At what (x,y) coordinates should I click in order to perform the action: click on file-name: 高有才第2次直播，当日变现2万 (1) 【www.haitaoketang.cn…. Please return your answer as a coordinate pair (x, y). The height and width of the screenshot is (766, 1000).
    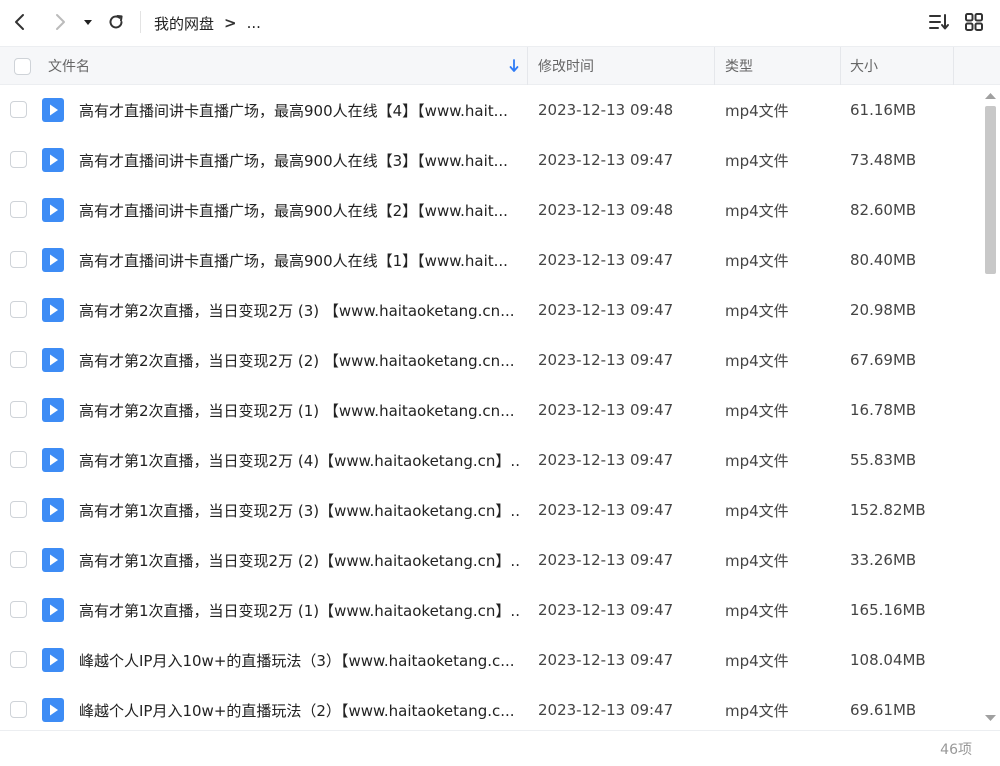
    Looking at the image, I should click on (299, 410).